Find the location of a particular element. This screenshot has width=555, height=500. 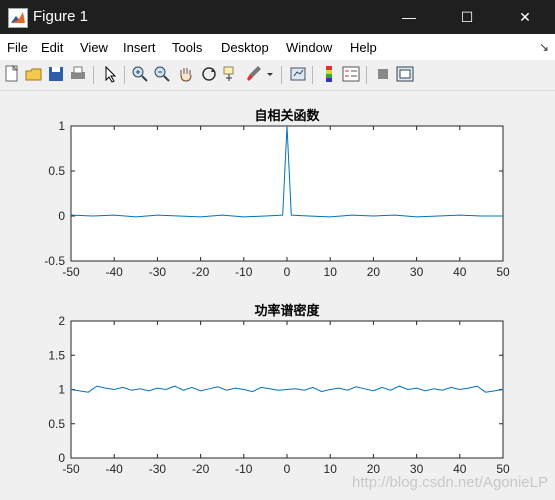

pan-hand-icon is located at coordinates (186, 74).